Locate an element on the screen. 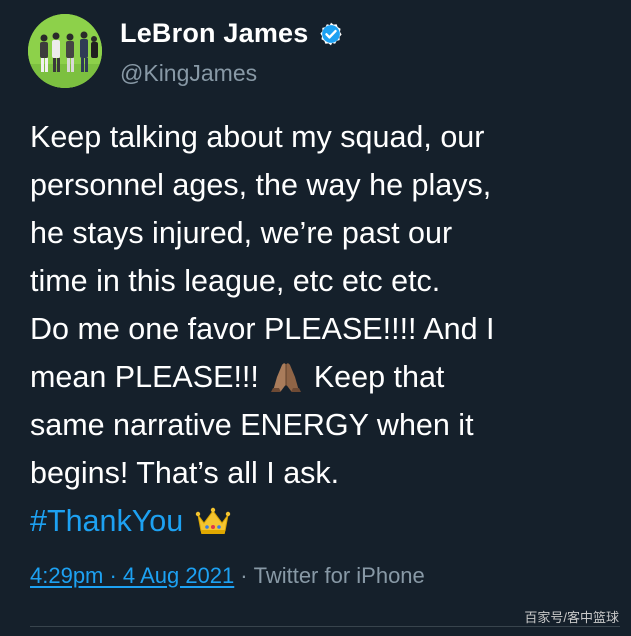  tweet-source: Twitter for iPhone is located at coordinates (339, 576).